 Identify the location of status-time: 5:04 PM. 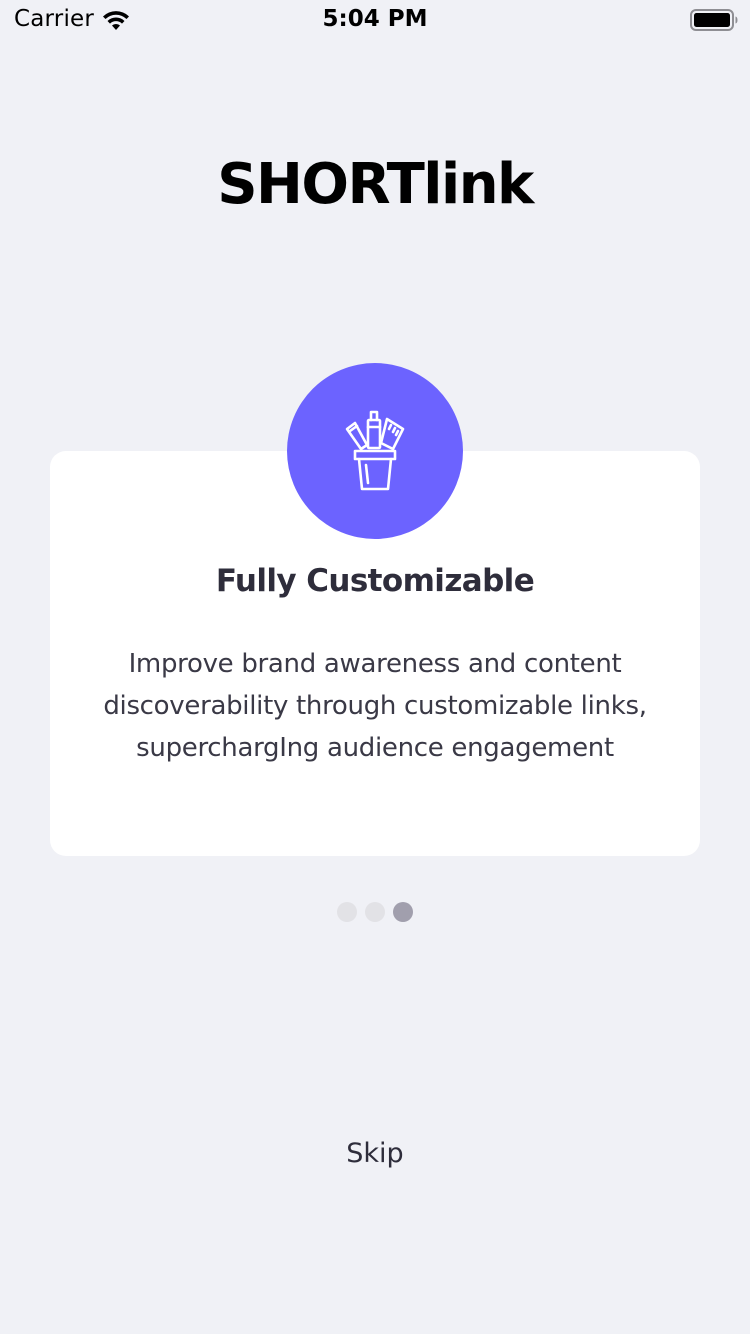
(375, 19).